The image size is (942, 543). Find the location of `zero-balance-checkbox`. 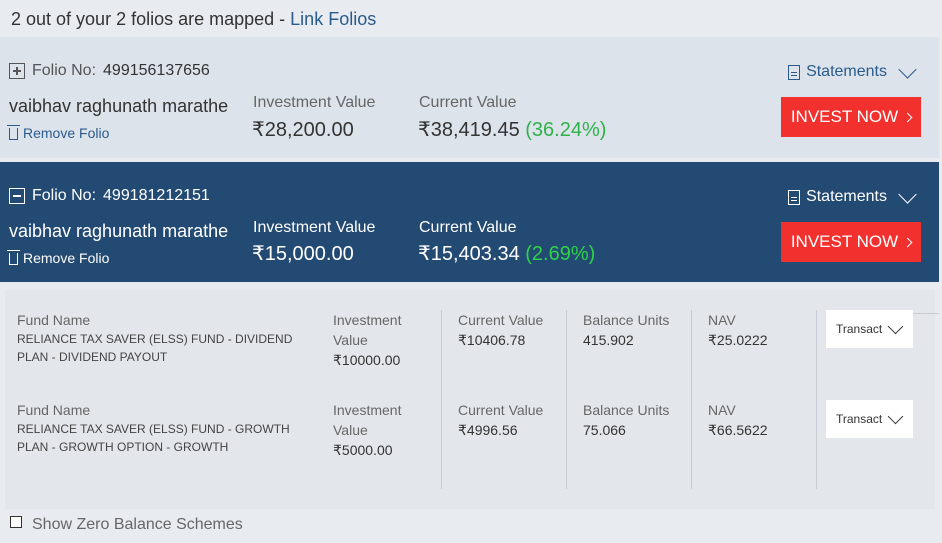

zero-balance-checkbox is located at coordinates (16, 522).